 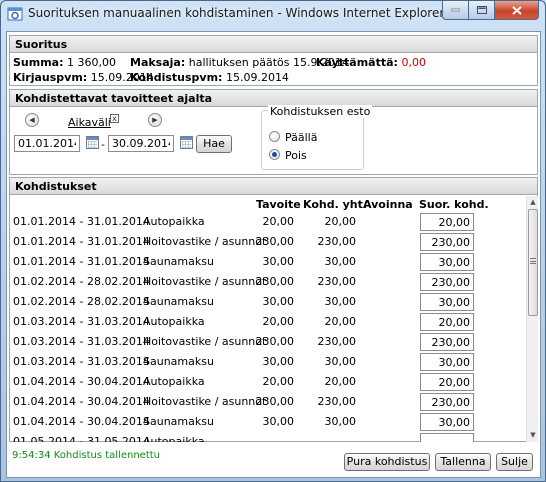 What do you see at coordinates (257, 77) in the screenshot?
I see `allocation-date-value: 15.09.2014` at bounding box center [257, 77].